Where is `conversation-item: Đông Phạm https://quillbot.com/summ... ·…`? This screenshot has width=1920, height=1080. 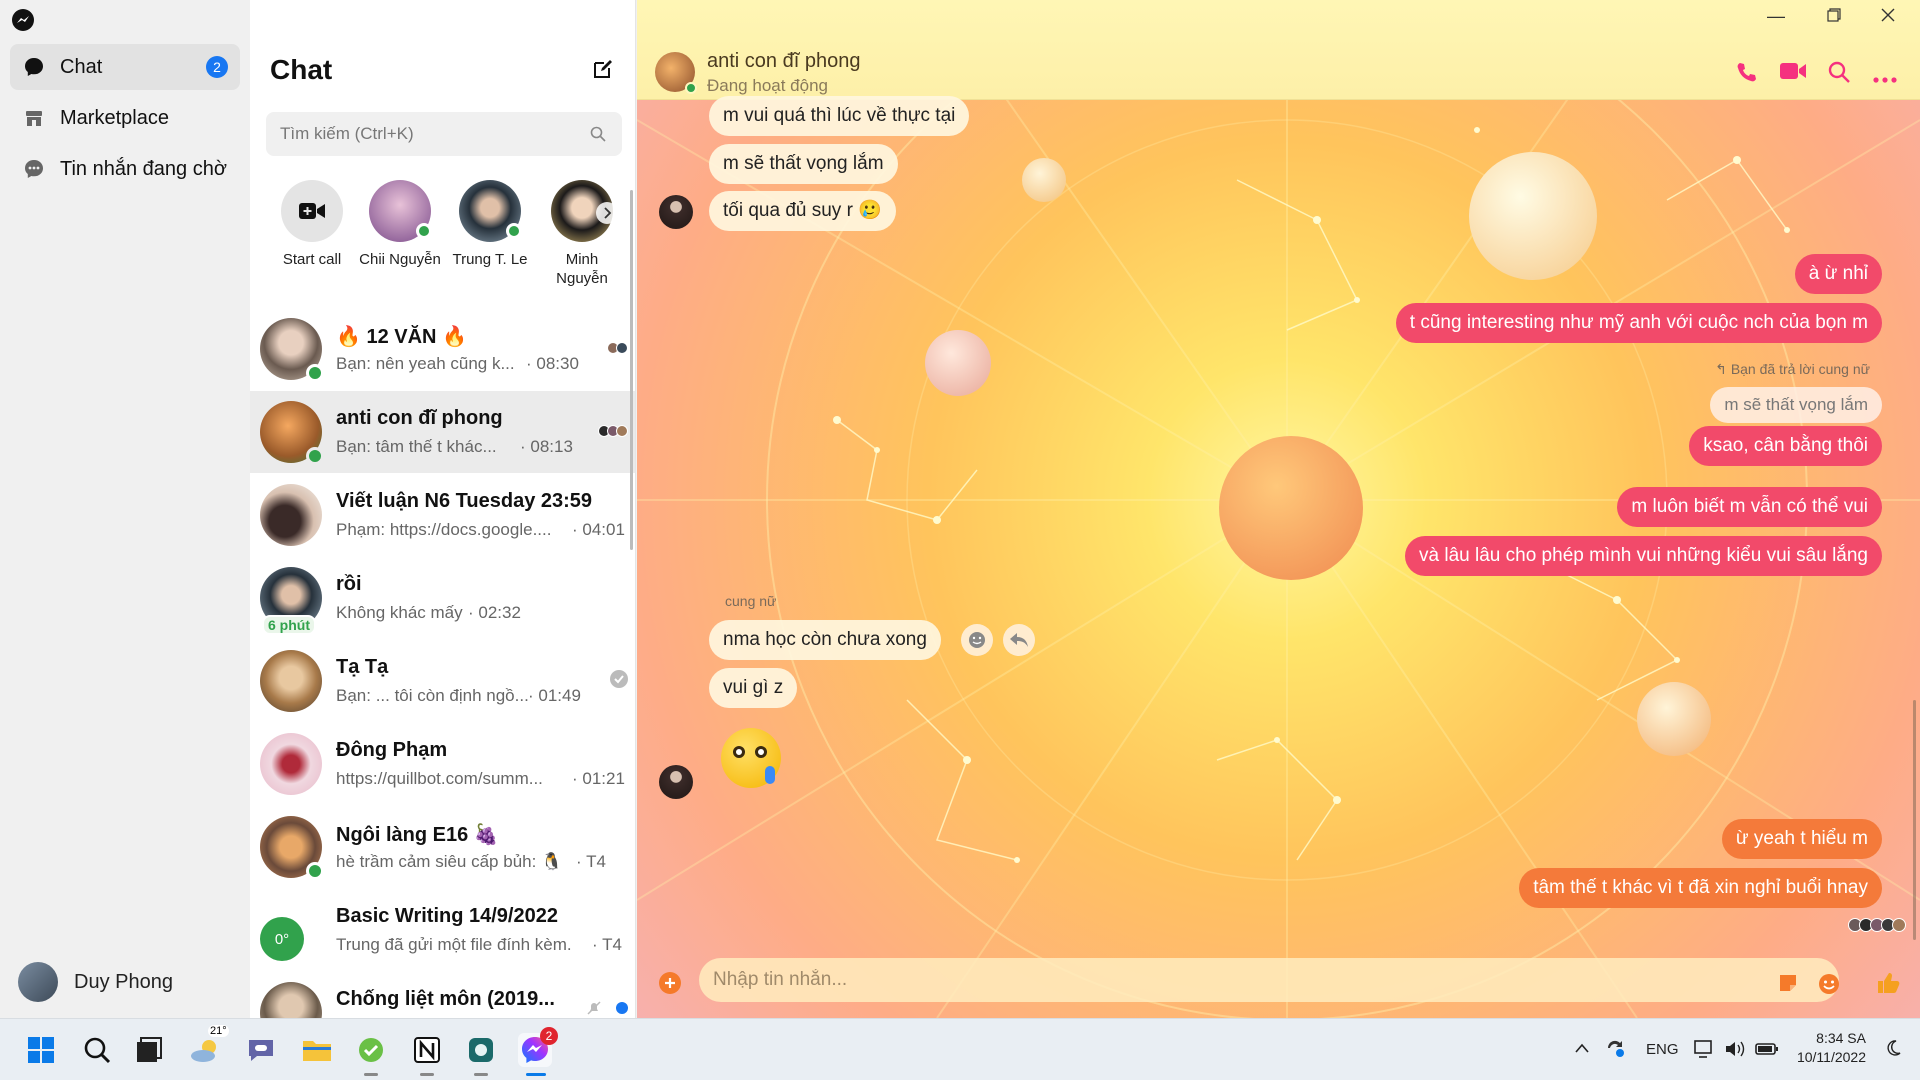
conversation-item: Đông Phạm https://quillbot.com/summ... ·… is located at coordinates (442, 764).